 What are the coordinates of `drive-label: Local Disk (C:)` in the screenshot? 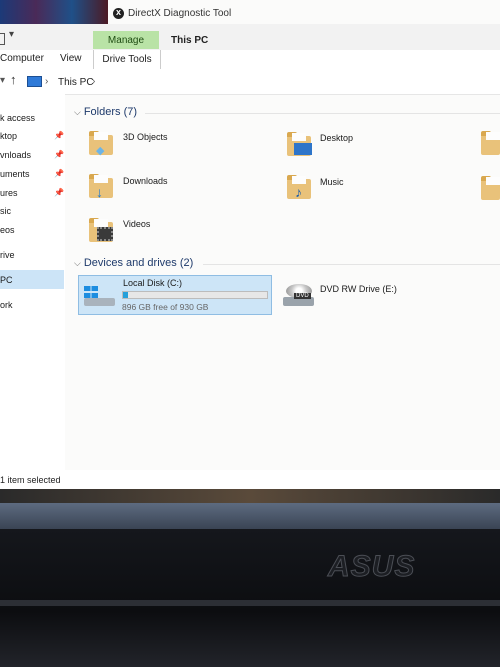 It's located at (153, 283).